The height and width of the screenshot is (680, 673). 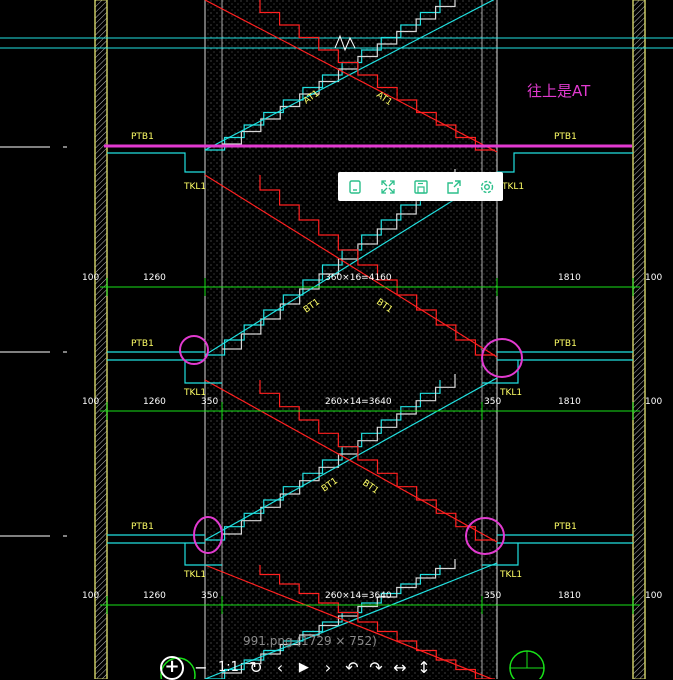 I want to click on zoom-in-button: +, so click(x=172, y=667).